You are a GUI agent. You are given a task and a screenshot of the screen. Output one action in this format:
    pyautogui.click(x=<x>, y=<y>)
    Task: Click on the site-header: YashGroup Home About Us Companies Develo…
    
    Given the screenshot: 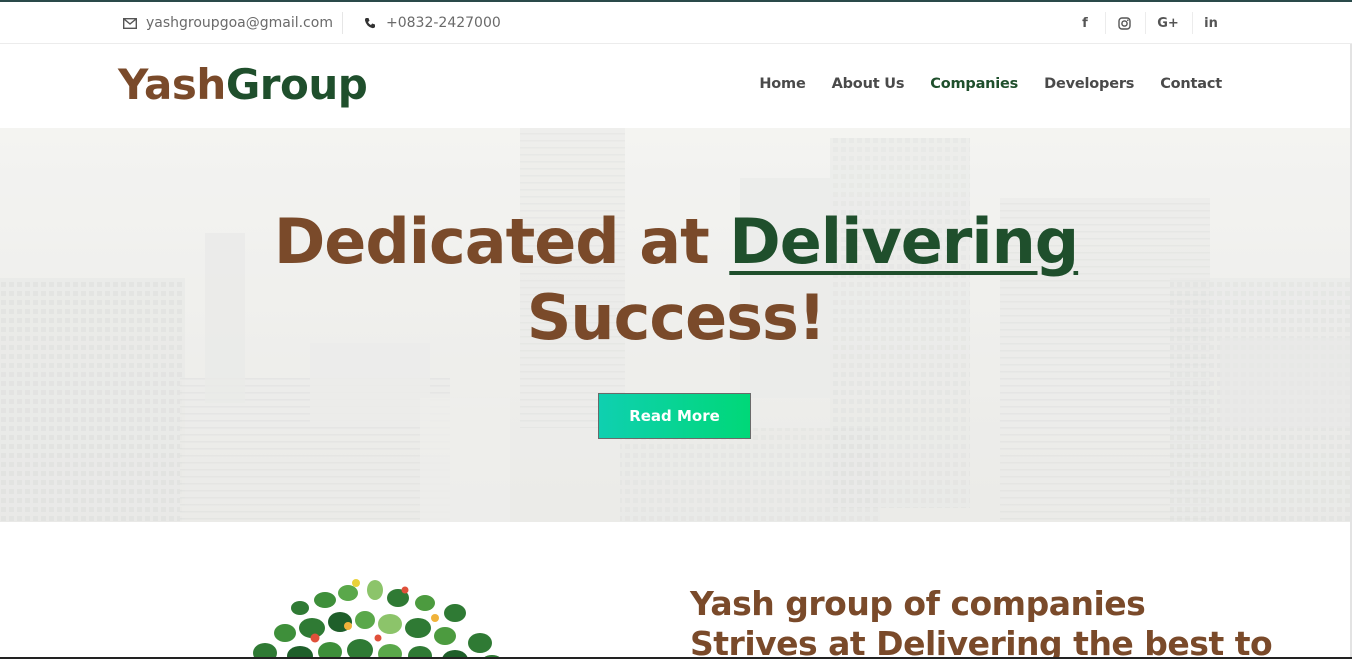 What is the action you would take?
    pyautogui.click(x=676, y=86)
    